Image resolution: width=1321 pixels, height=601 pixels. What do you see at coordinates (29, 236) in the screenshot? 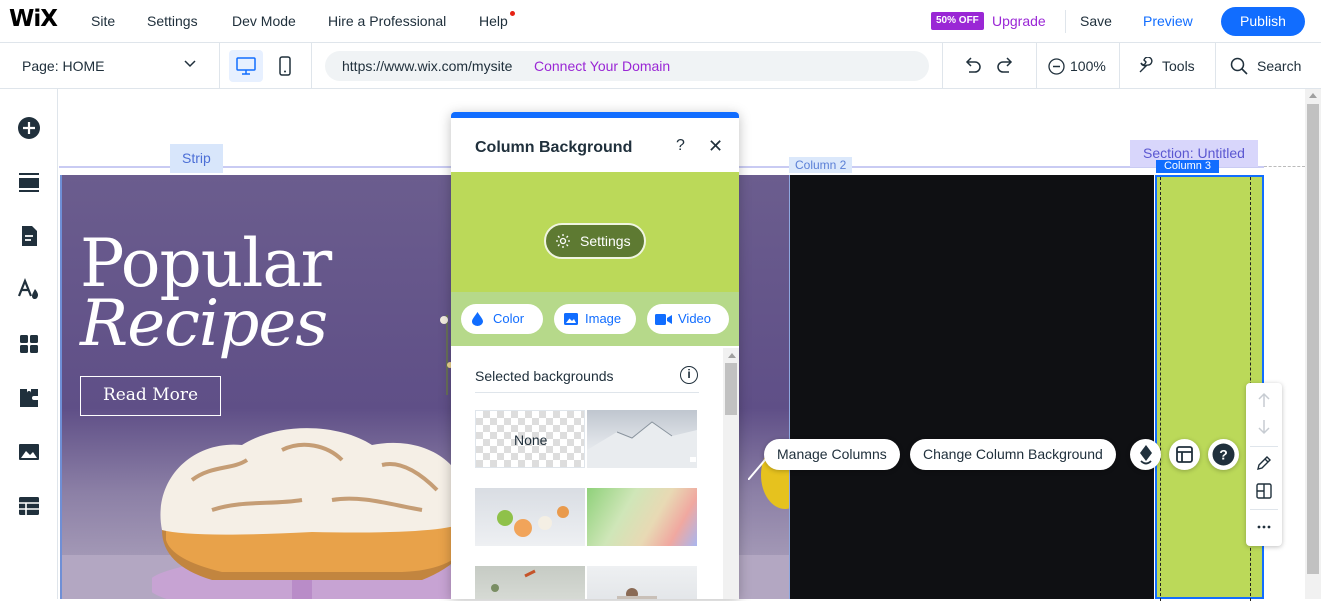
I see `pages-icon` at bounding box center [29, 236].